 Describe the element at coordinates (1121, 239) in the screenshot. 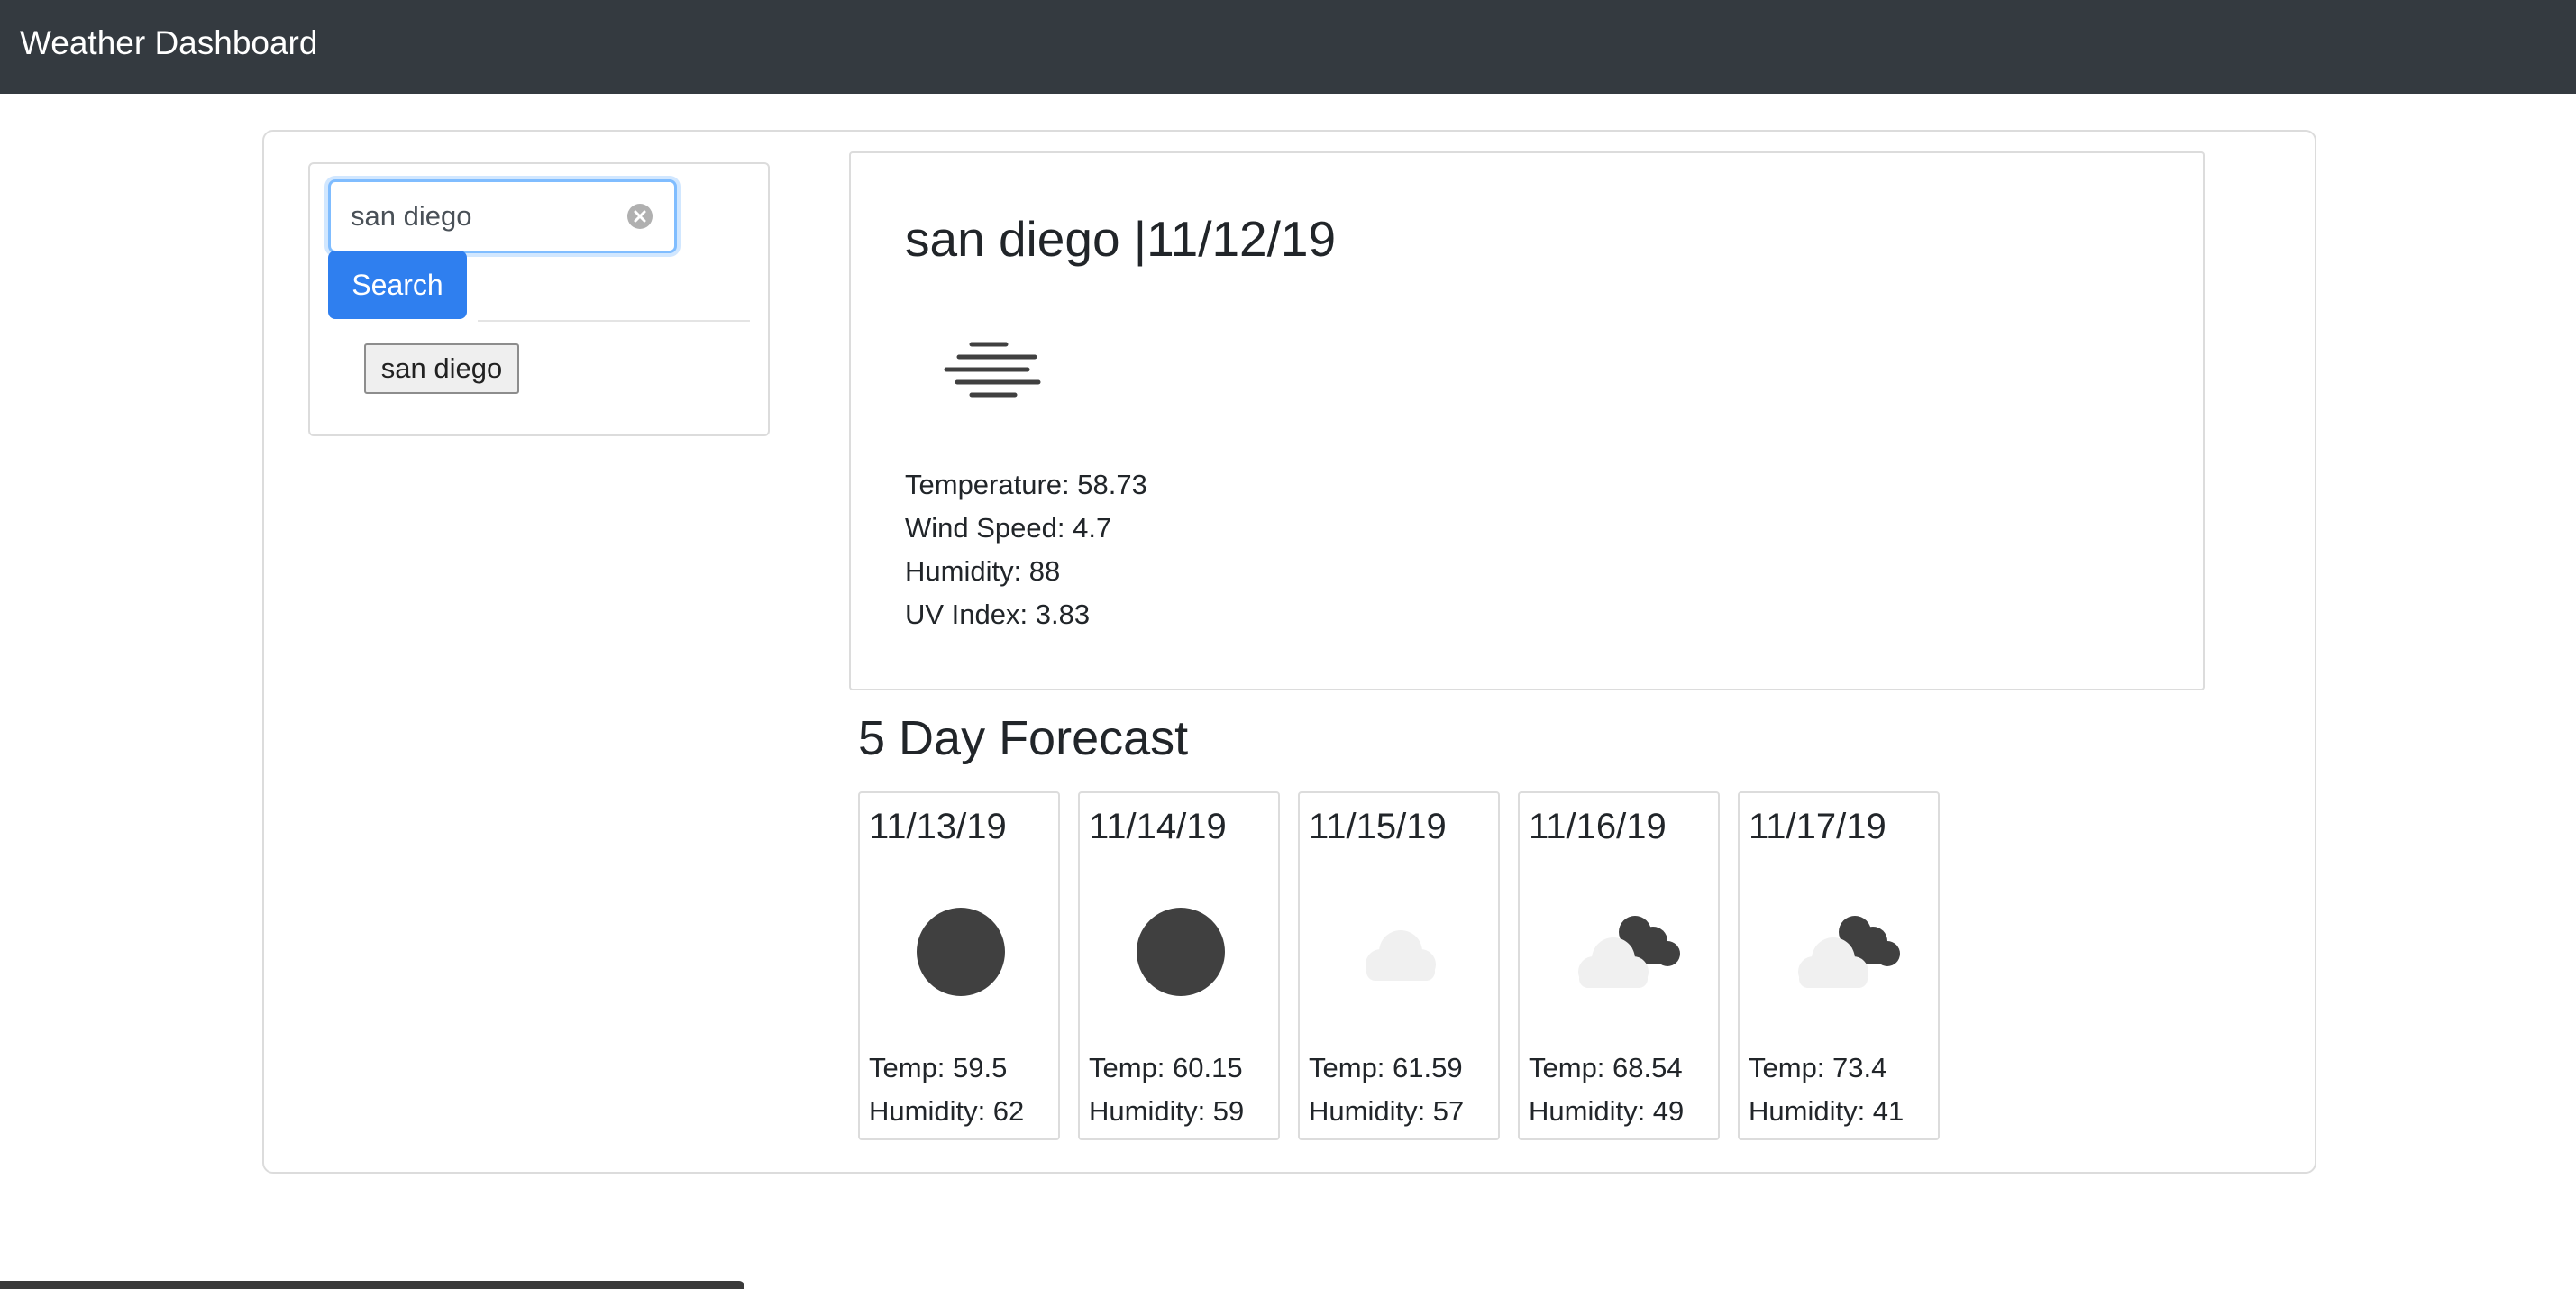

I see `current-city-title: san diego |11/12/19` at that location.